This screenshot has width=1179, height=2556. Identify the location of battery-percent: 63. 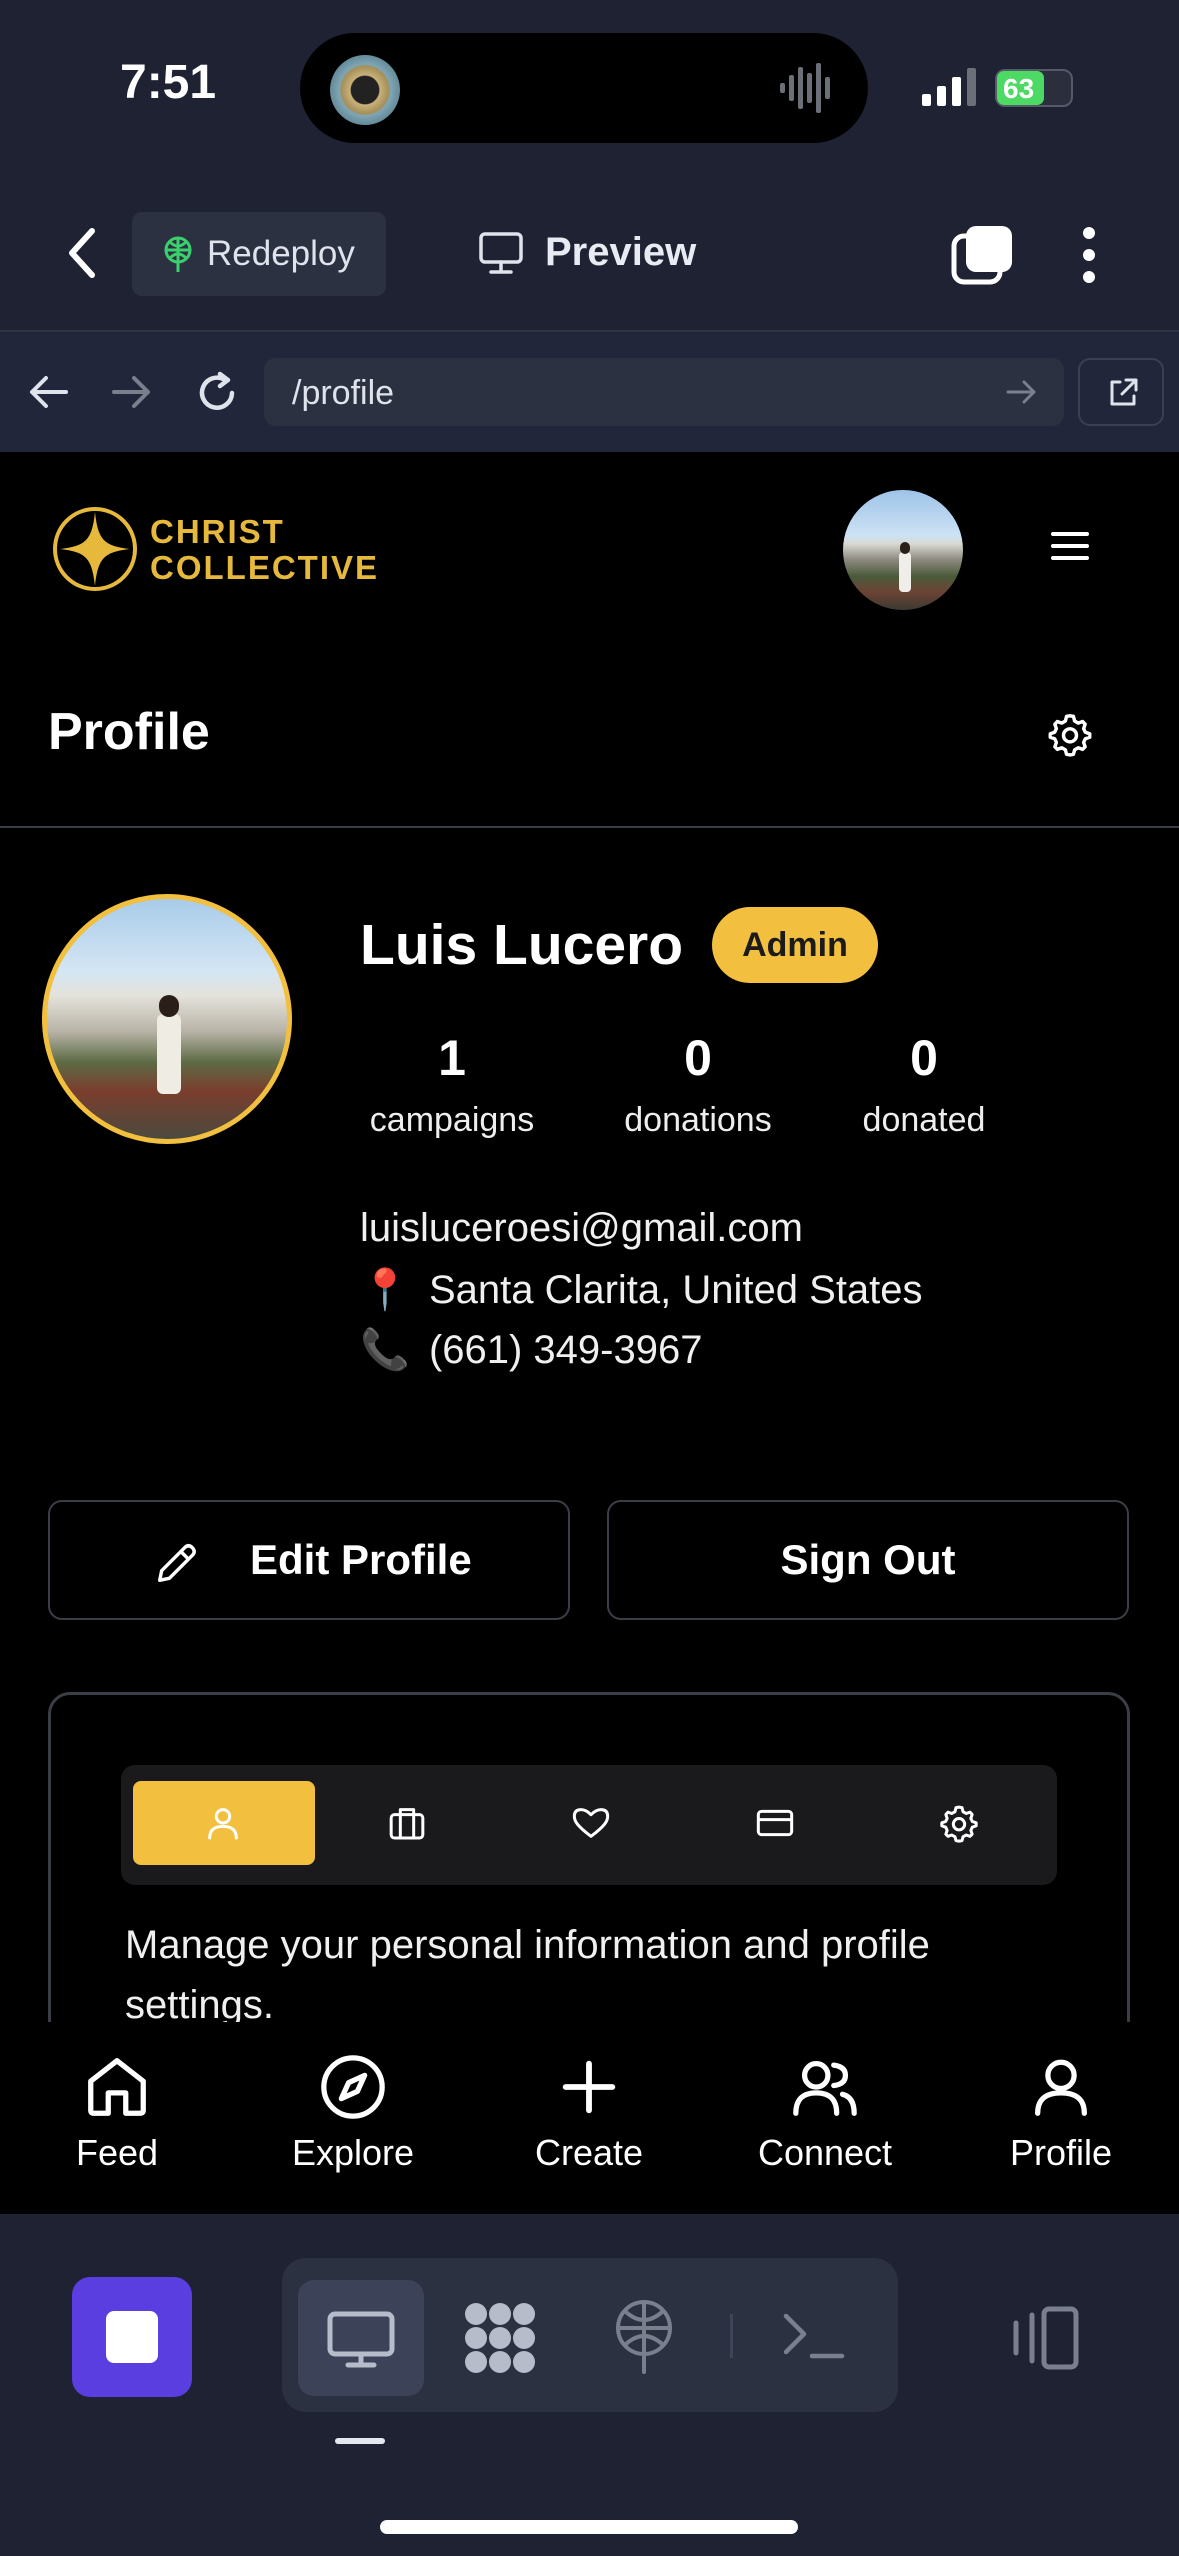
(1019, 88).